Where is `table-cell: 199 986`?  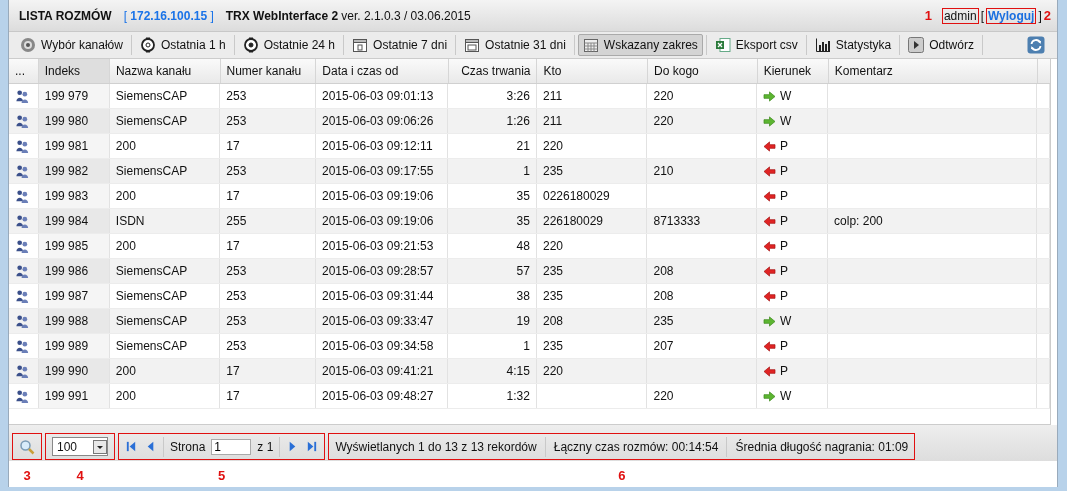 table-cell: 199 986 is located at coordinates (74, 271).